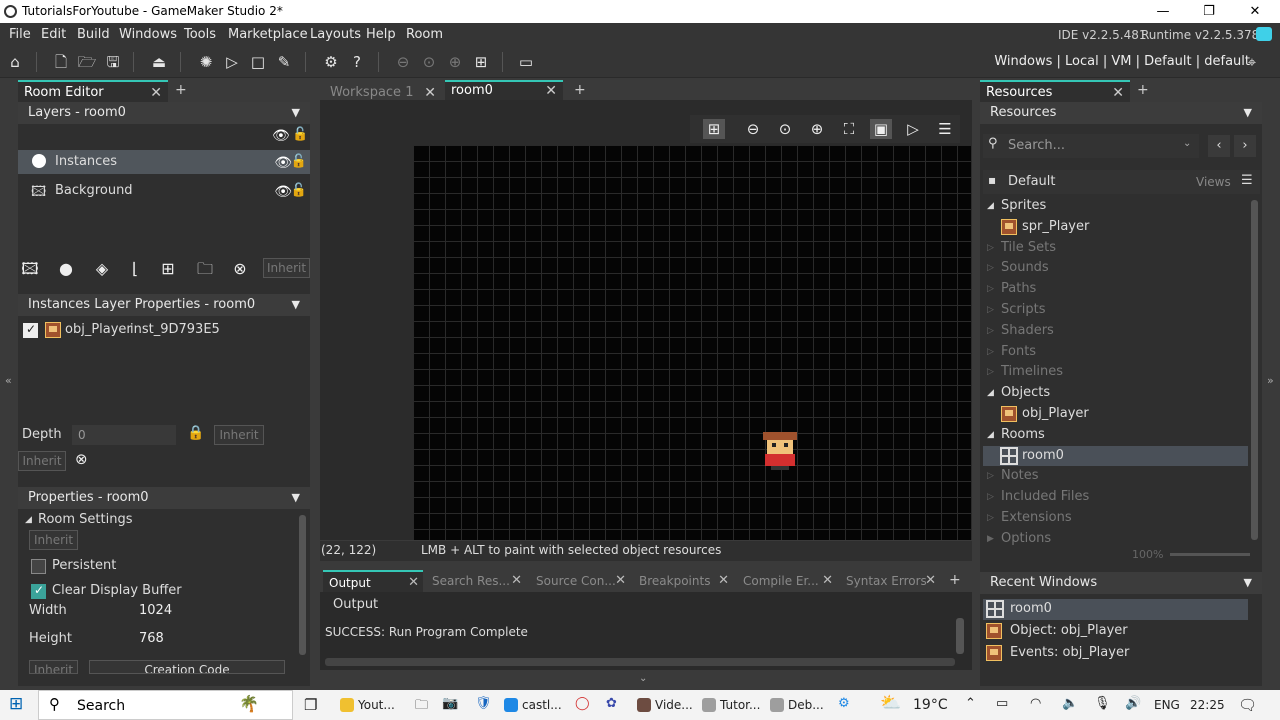 This screenshot has height=720, width=1280. I want to click on monitor-icon: ▭, so click(526, 62).